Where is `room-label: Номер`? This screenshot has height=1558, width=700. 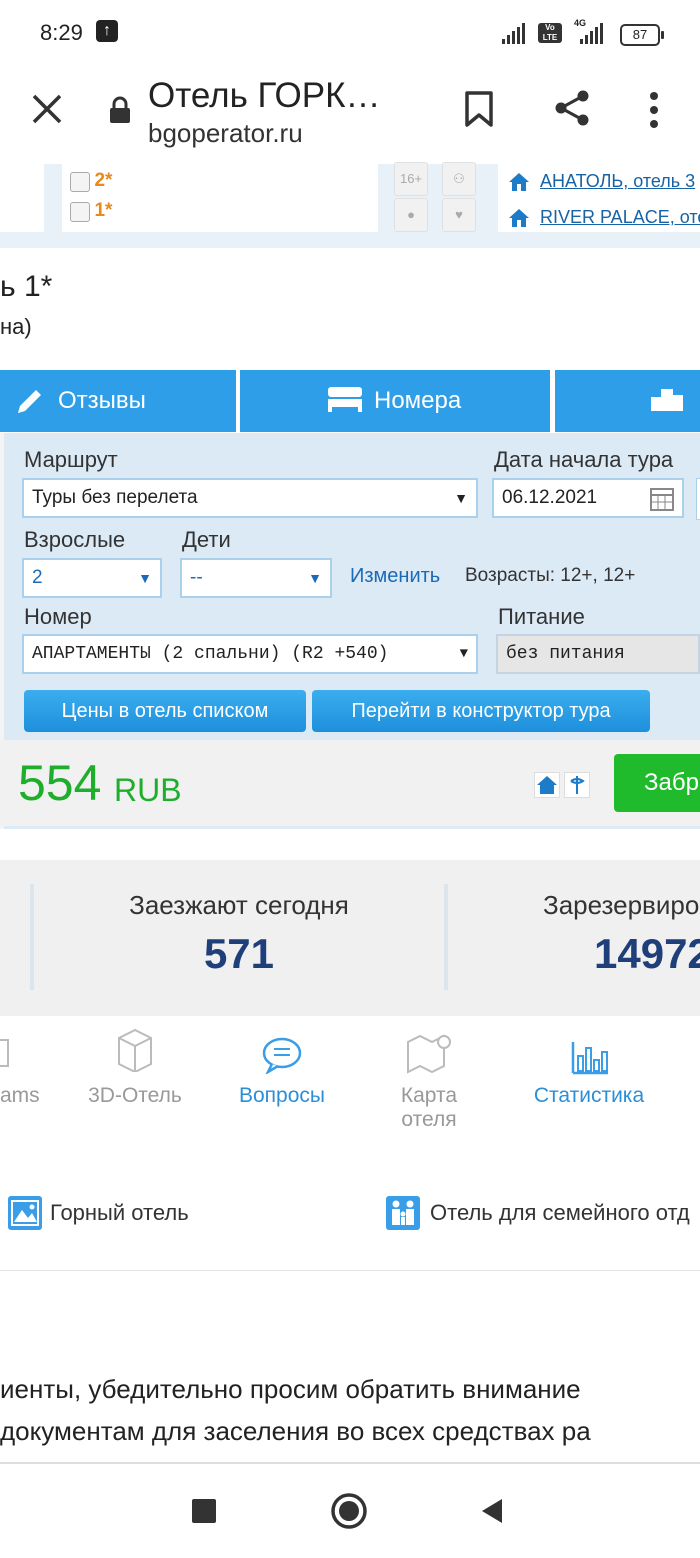 room-label: Номер is located at coordinates (58, 616).